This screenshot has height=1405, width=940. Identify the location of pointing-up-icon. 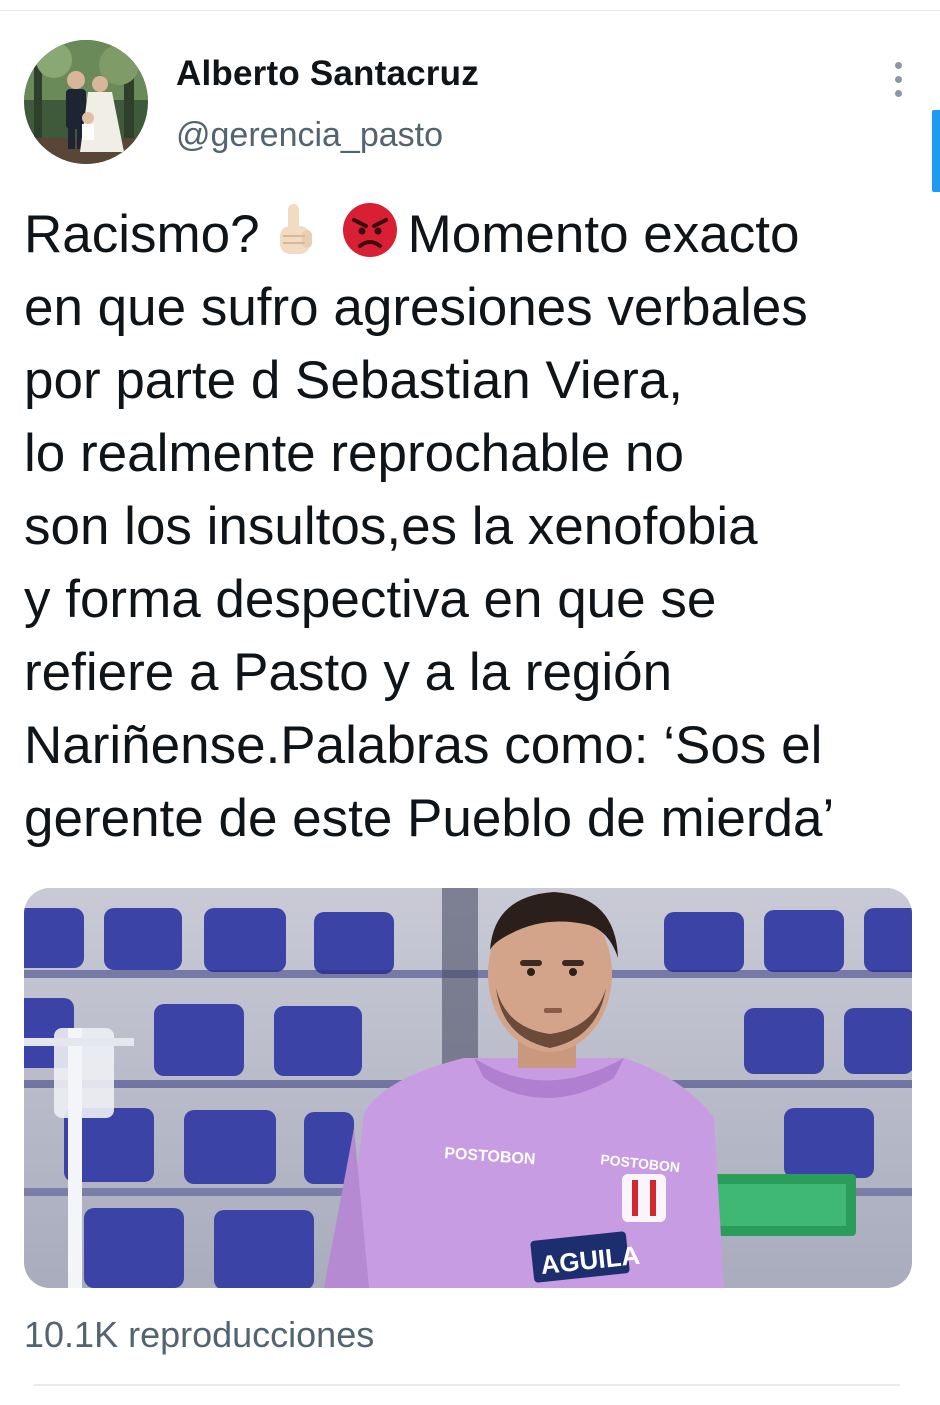
(296, 230).